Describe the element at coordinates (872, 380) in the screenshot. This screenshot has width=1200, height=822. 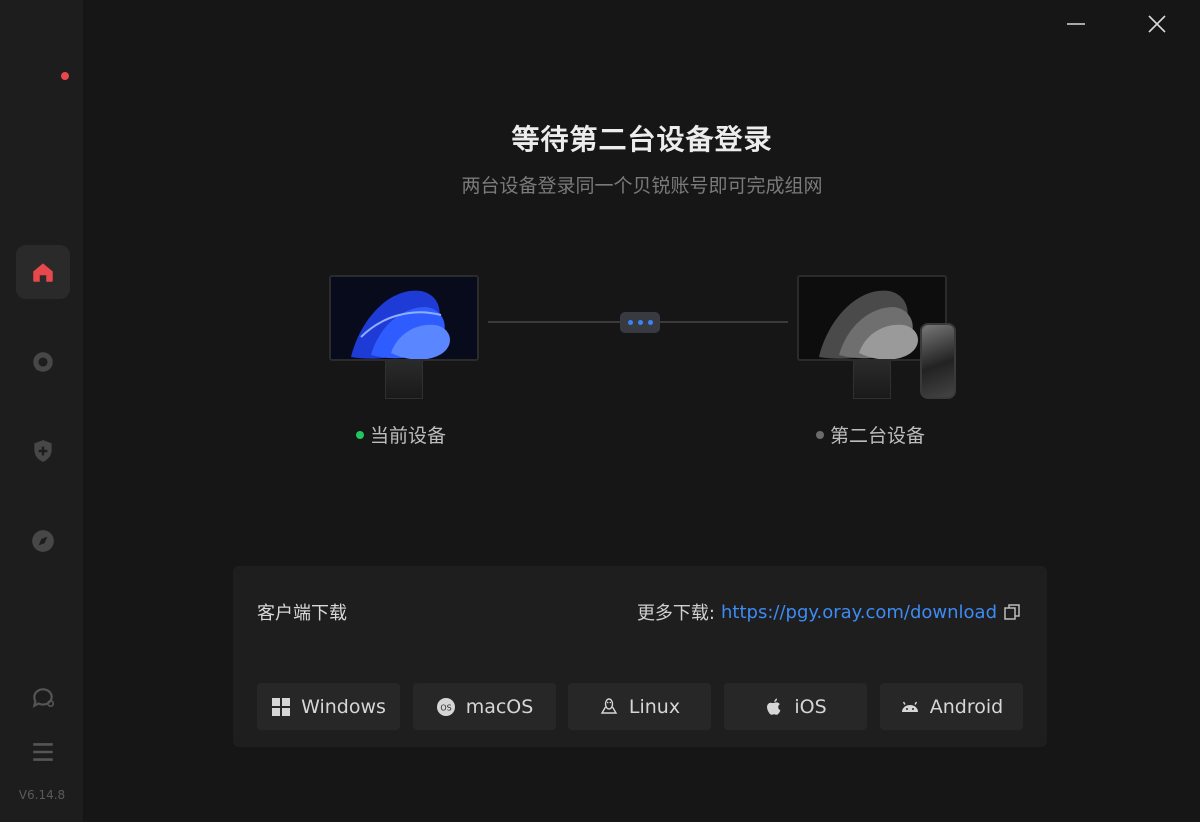
I see `monitor-stand-gray` at that location.